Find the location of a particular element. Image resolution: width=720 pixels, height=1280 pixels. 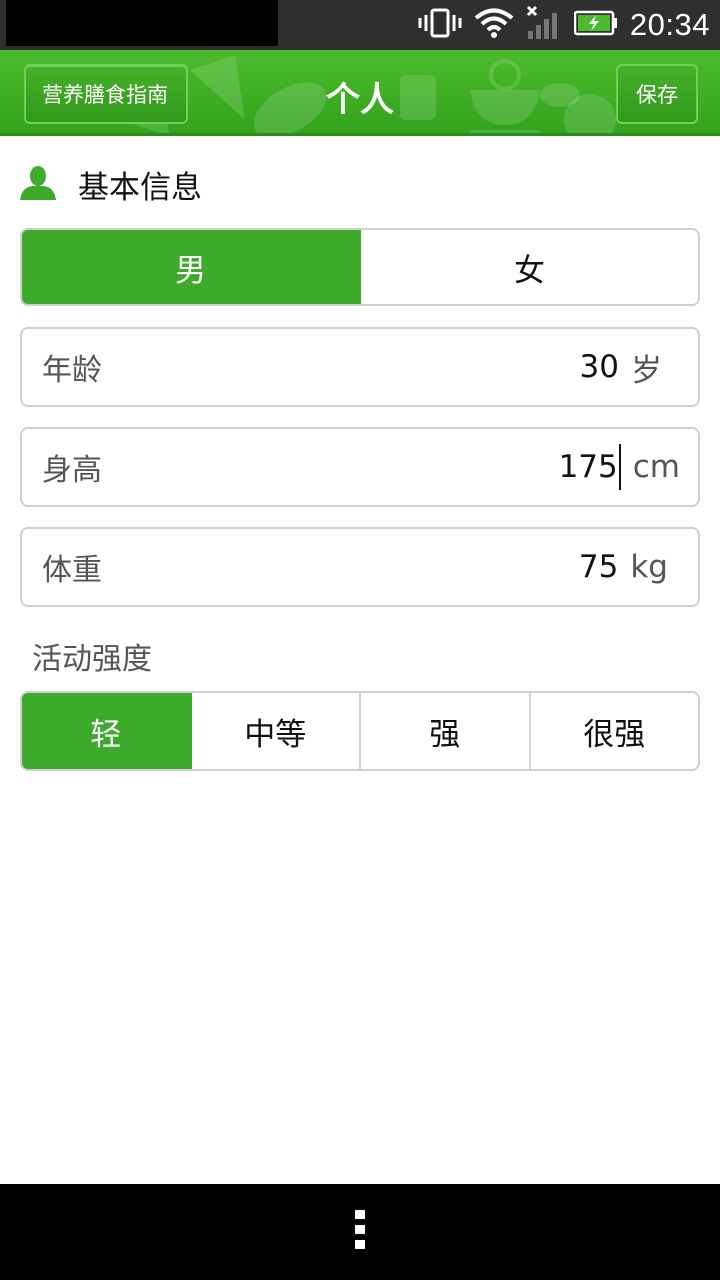

page-title: 个人 is located at coordinates (360, 100).